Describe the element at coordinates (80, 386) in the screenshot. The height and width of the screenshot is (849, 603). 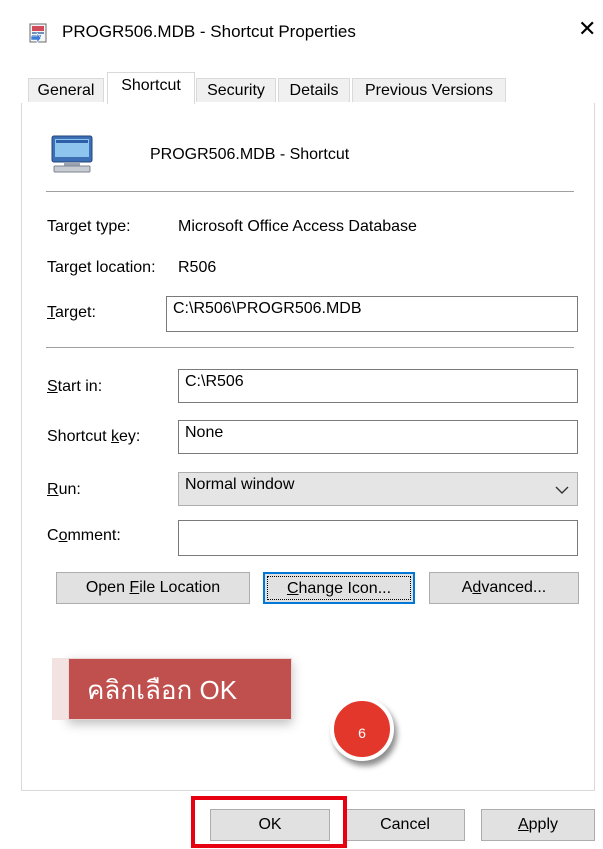
I see `startin-label-rest: tart in:` at that location.